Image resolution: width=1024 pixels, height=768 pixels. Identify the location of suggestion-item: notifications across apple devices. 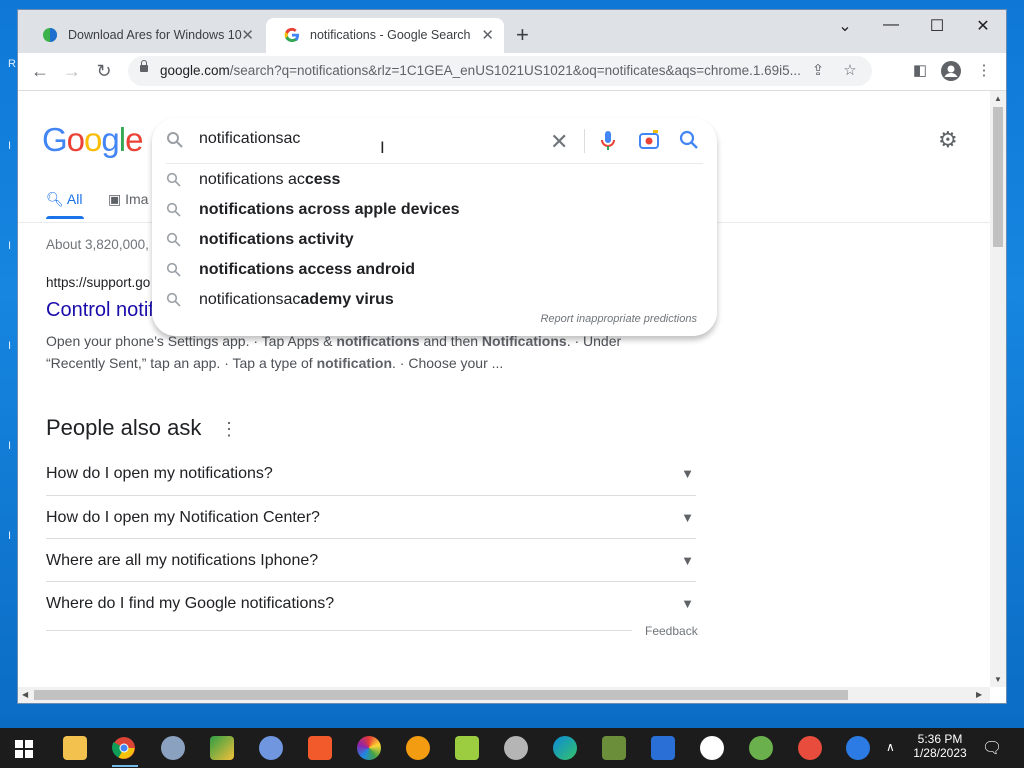
(434, 211).